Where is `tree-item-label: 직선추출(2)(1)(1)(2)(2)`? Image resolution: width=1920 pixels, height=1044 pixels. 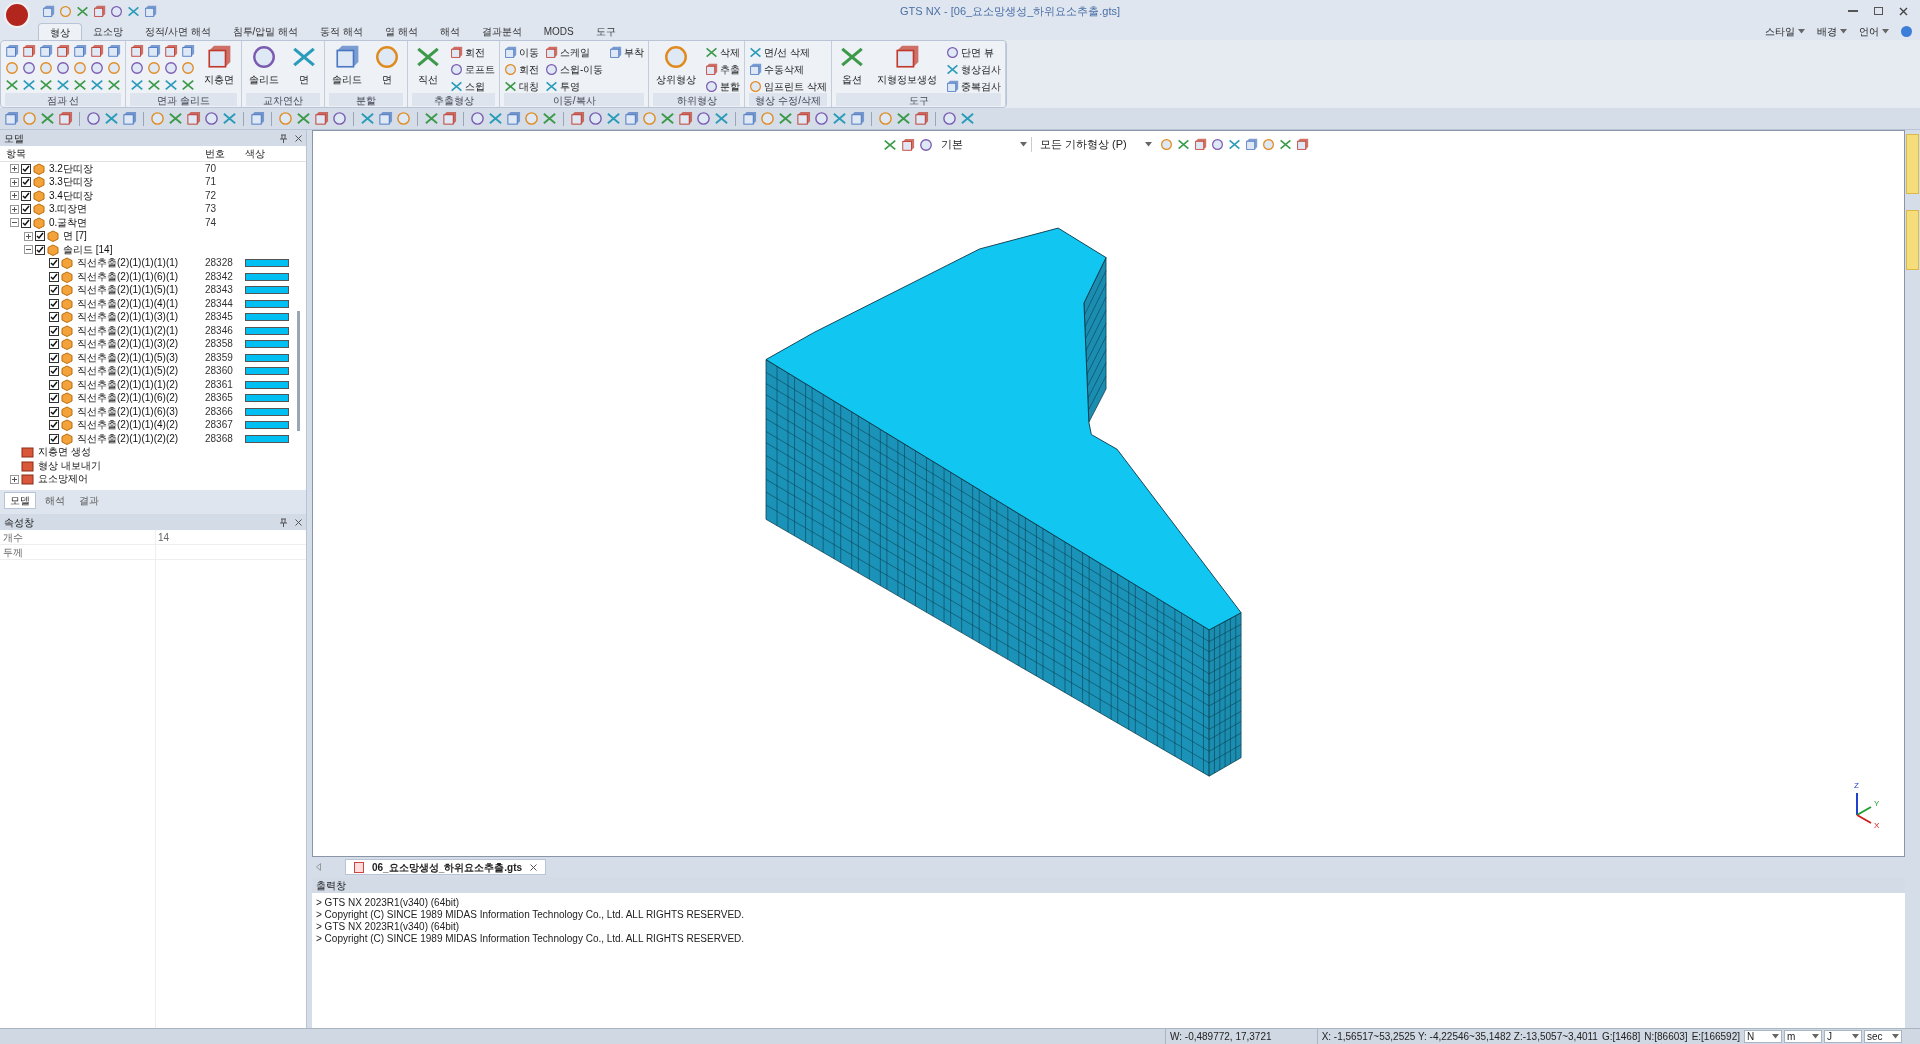
tree-item-label: 직선추출(2)(1)(1)(2)(2) is located at coordinates (128, 438).